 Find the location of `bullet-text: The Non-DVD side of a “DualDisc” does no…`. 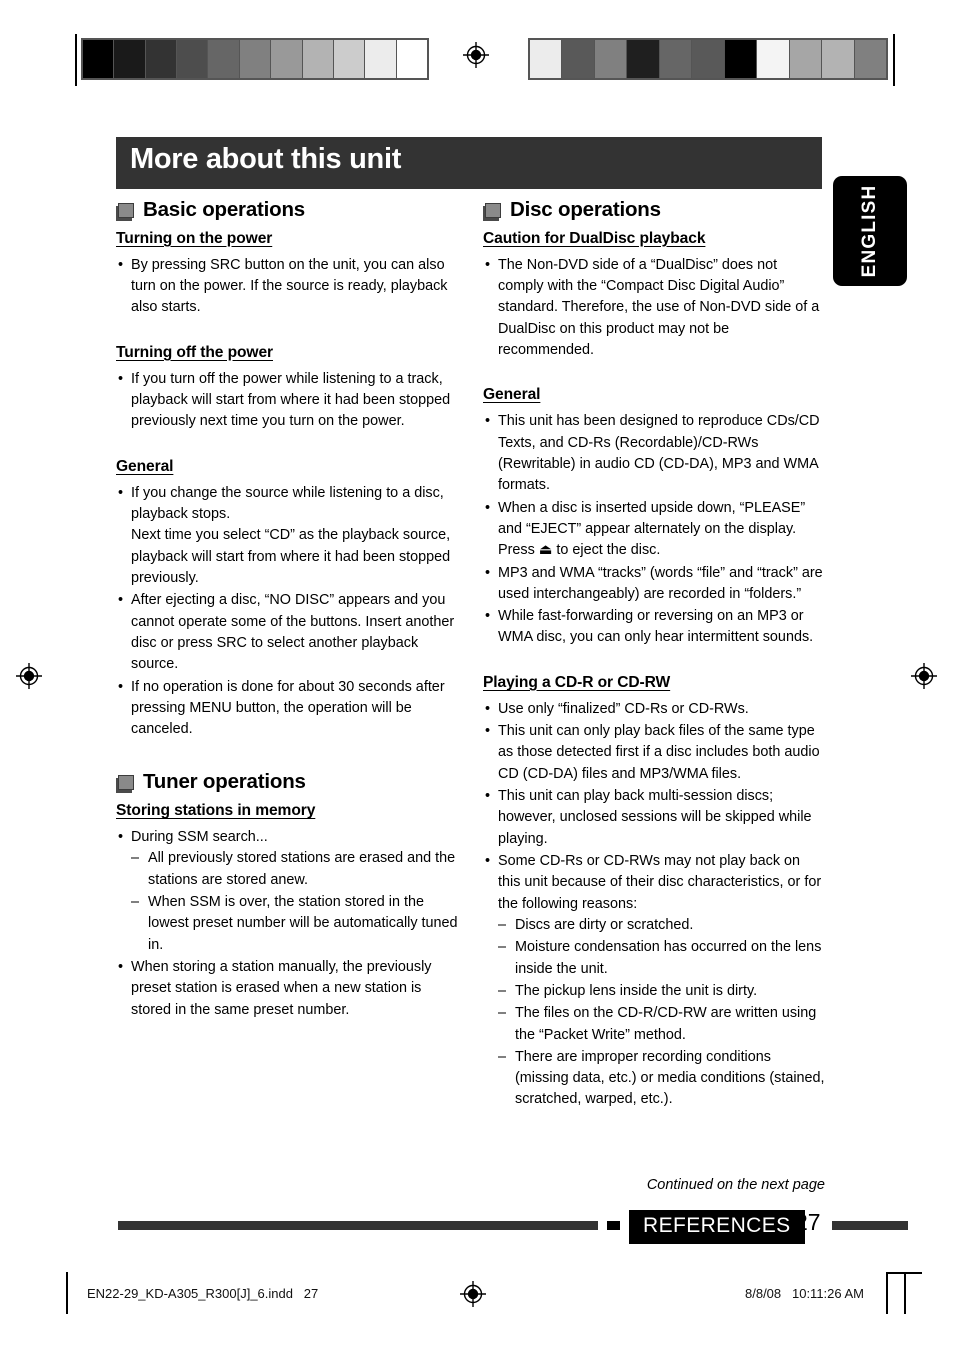

bullet-text: The Non-DVD side of a “DualDisc” does no… is located at coordinates (659, 307).